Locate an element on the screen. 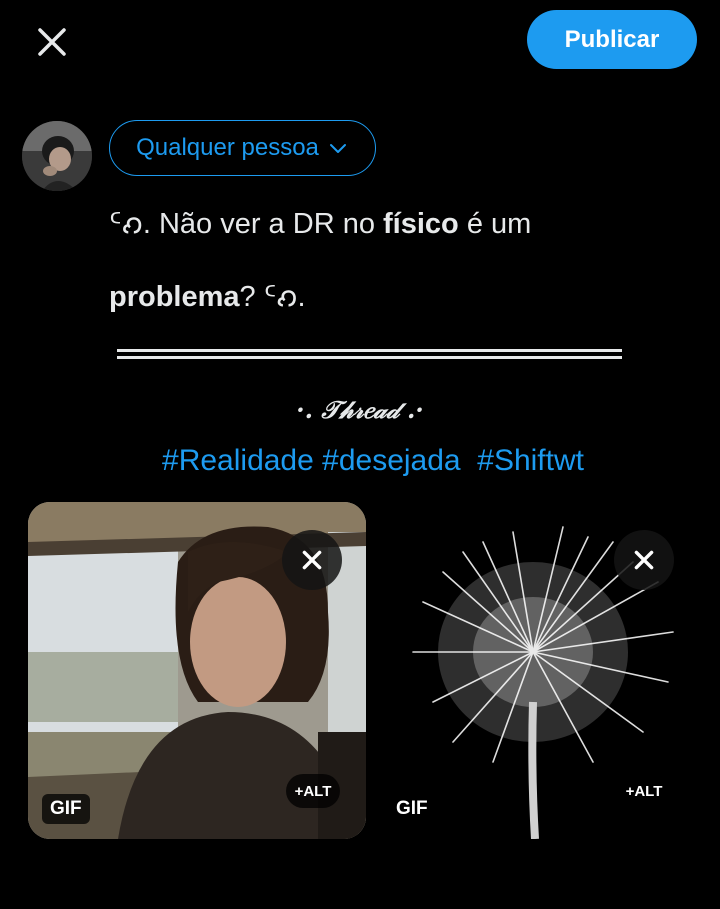  publish-button: Publicar is located at coordinates (612, 39).